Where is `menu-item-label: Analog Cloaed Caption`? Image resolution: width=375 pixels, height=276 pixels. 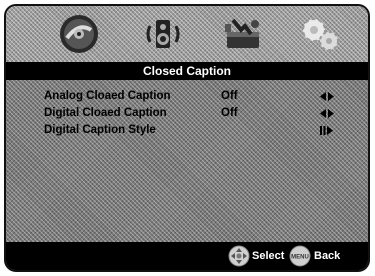
menu-item-label: Analog Cloaed Caption is located at coordinates (107, 96).